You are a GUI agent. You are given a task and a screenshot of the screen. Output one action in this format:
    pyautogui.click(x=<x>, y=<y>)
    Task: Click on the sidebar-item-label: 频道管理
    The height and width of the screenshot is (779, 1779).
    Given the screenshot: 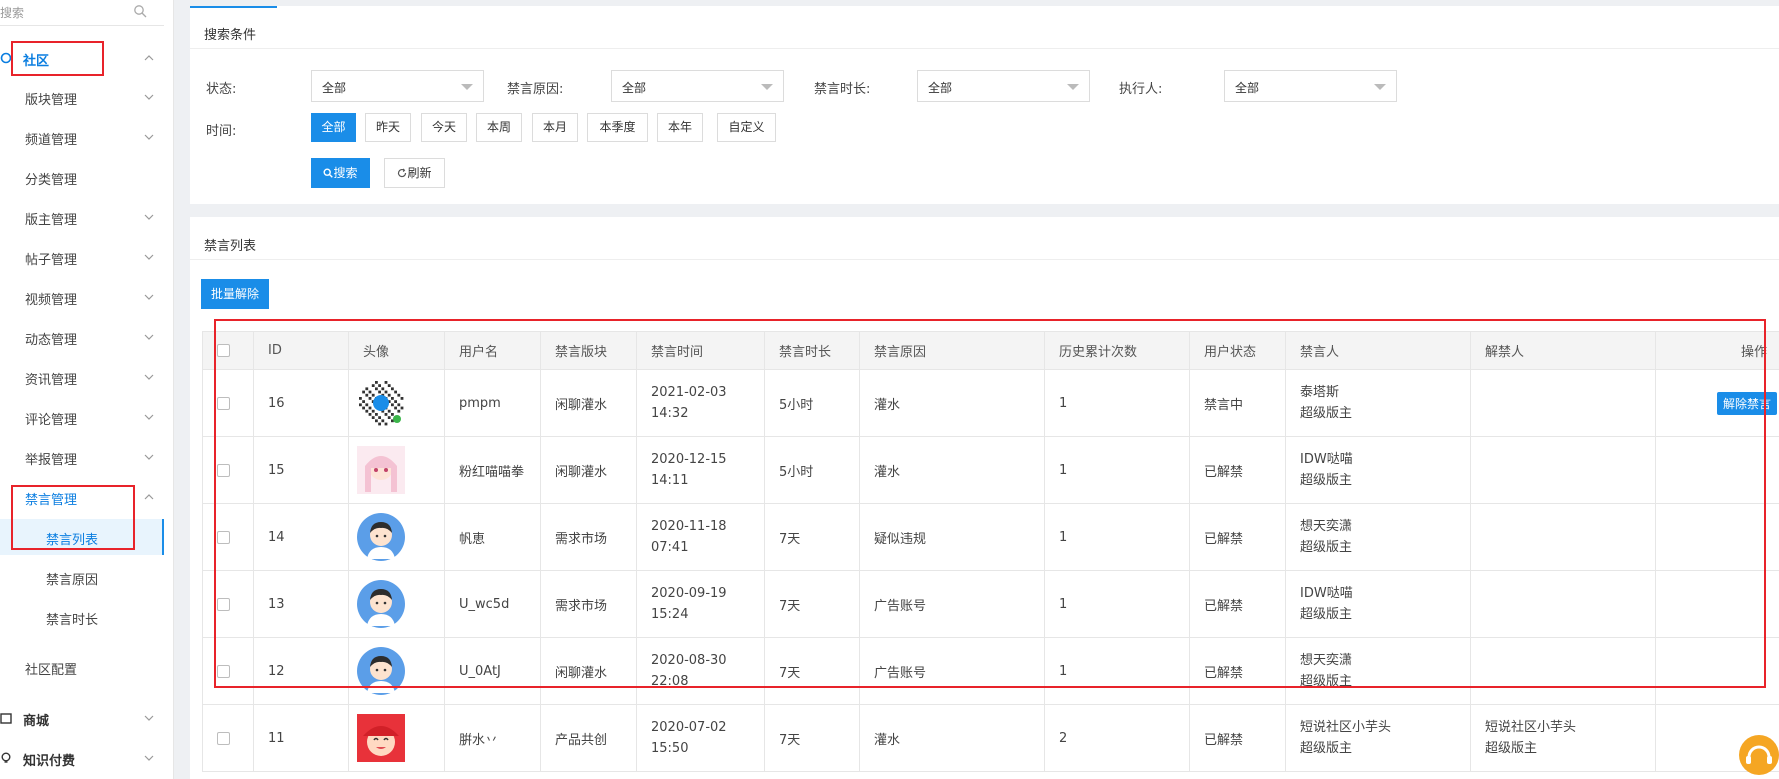 What is the action you would take?
    pyautogui.click(x=51, y=140)
    